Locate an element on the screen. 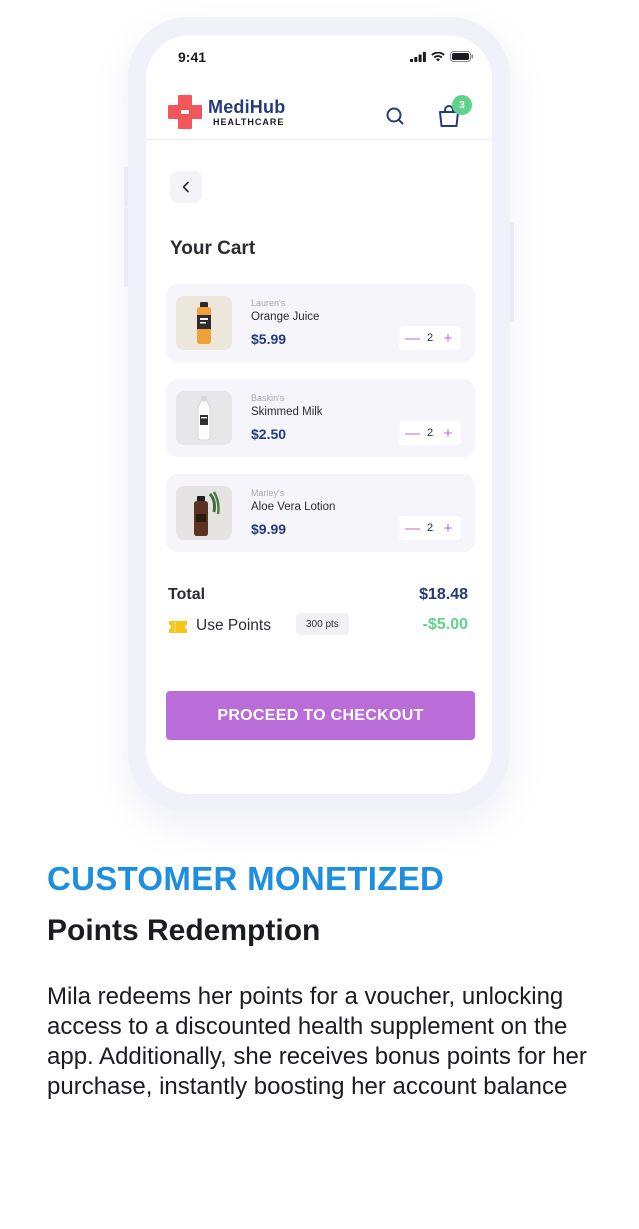  wifi-icon is located at coordinates (438, 56).